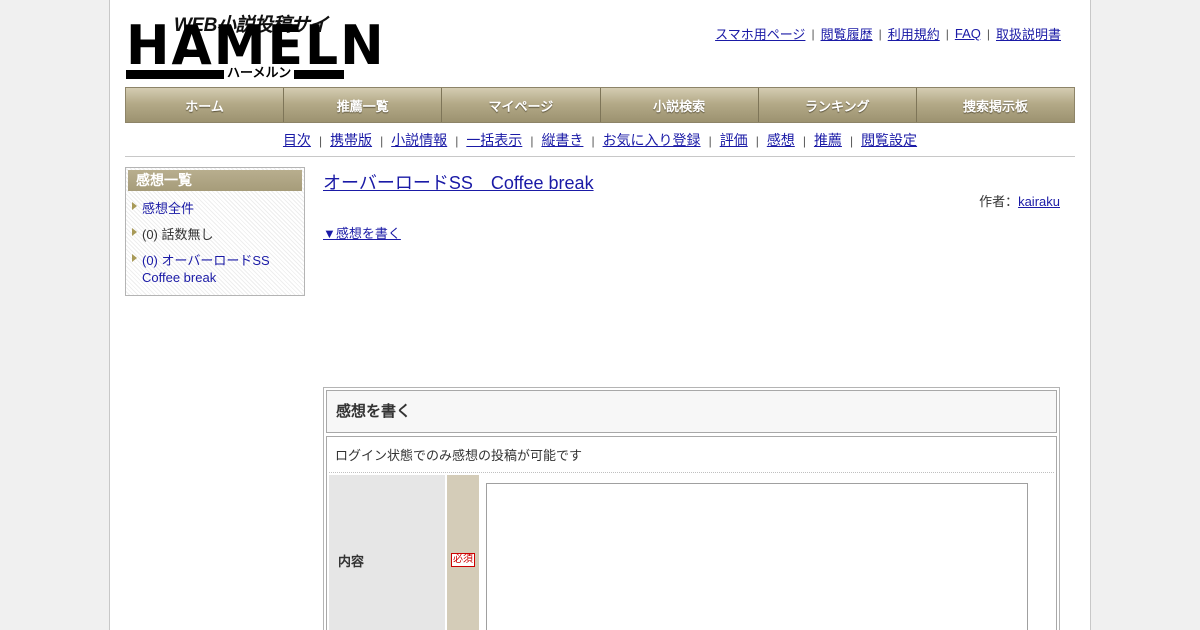 This screenshot has width=1200, height=630. I want to click on nav-home: ホーム, so click(205, 105).